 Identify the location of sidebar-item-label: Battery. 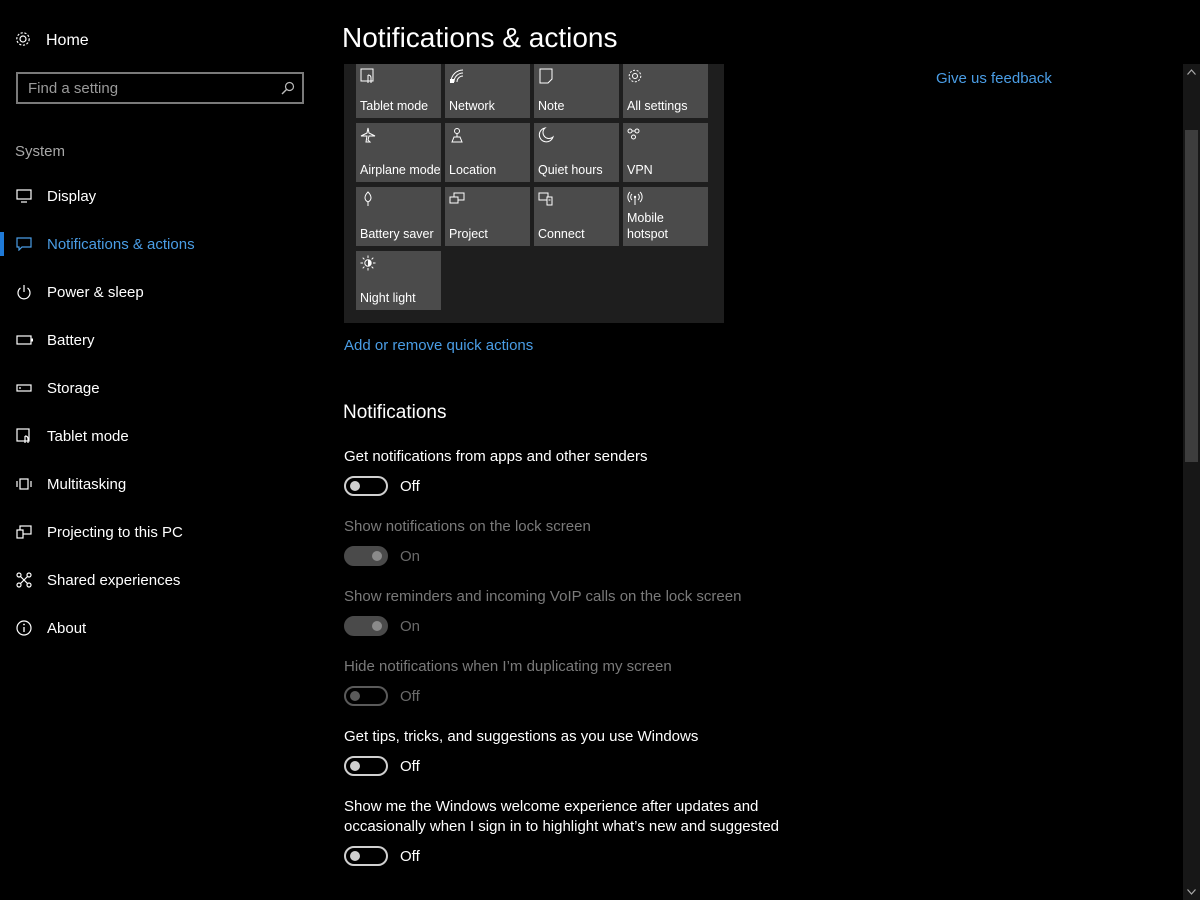
(71, 340).